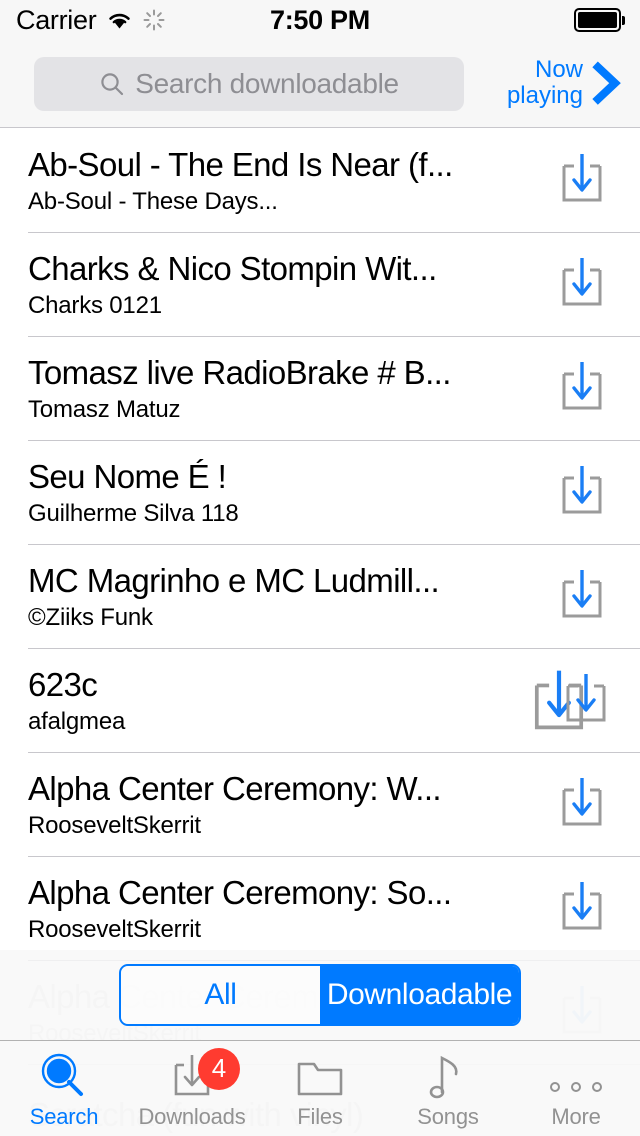  I want to click on tab-label: Search, so click(64, 1116).